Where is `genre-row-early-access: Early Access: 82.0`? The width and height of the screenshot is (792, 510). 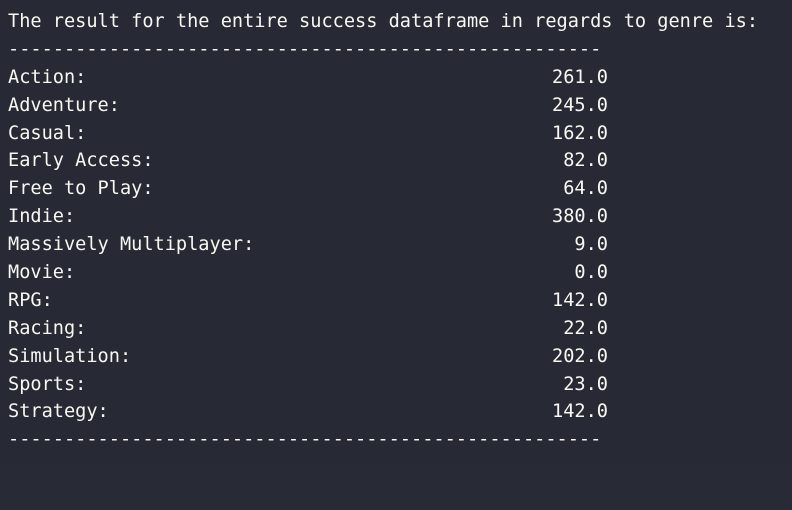 genre-row-early-access: Early Access: 82.0 is located at coordinates (308, 161).